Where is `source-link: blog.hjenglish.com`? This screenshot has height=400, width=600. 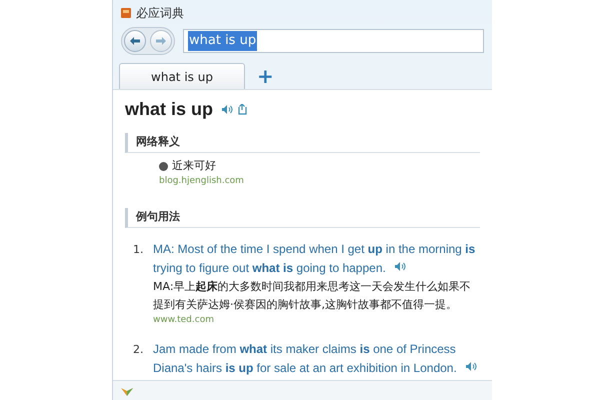 source-link: blog.hjenglish.com is located at coordinates (319, 181).